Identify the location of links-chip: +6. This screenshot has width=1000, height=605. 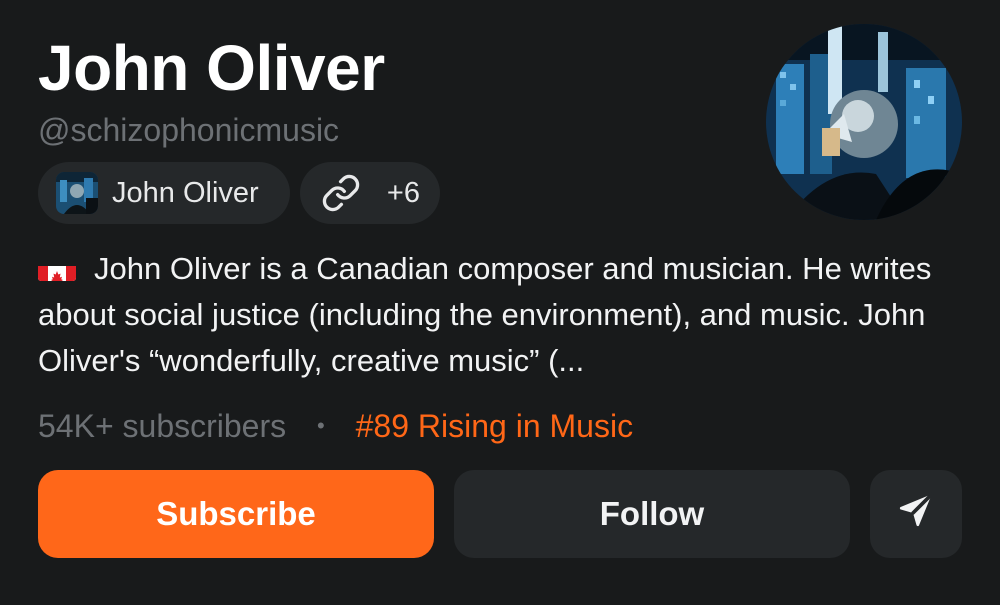
(370, 193).